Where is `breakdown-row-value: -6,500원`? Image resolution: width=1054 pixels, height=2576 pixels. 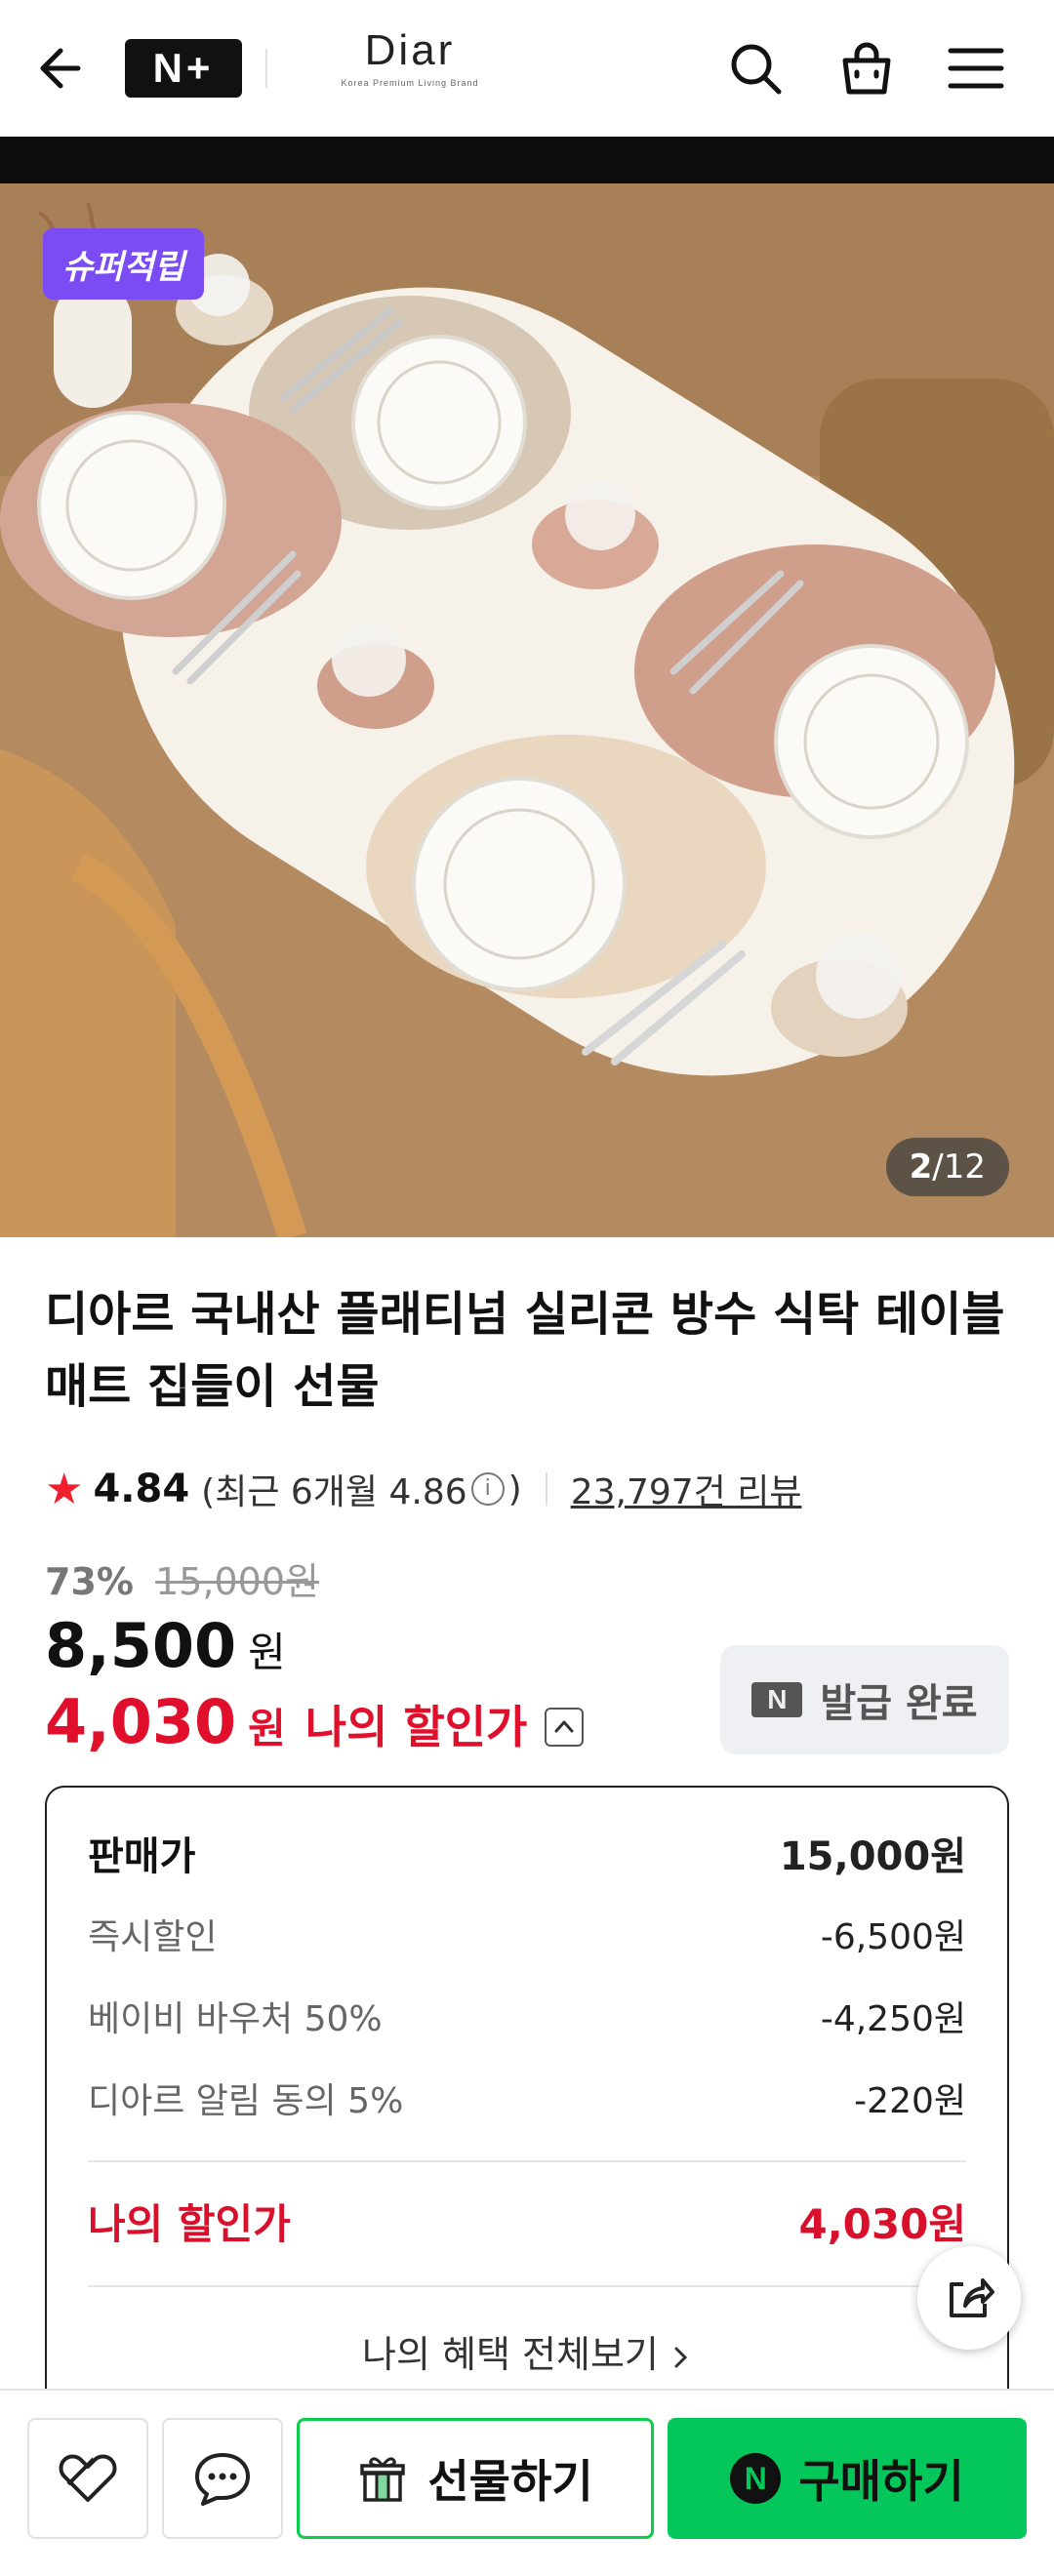 breakdown-row-value: -6,500원 is located at coordinates (893, 1937).